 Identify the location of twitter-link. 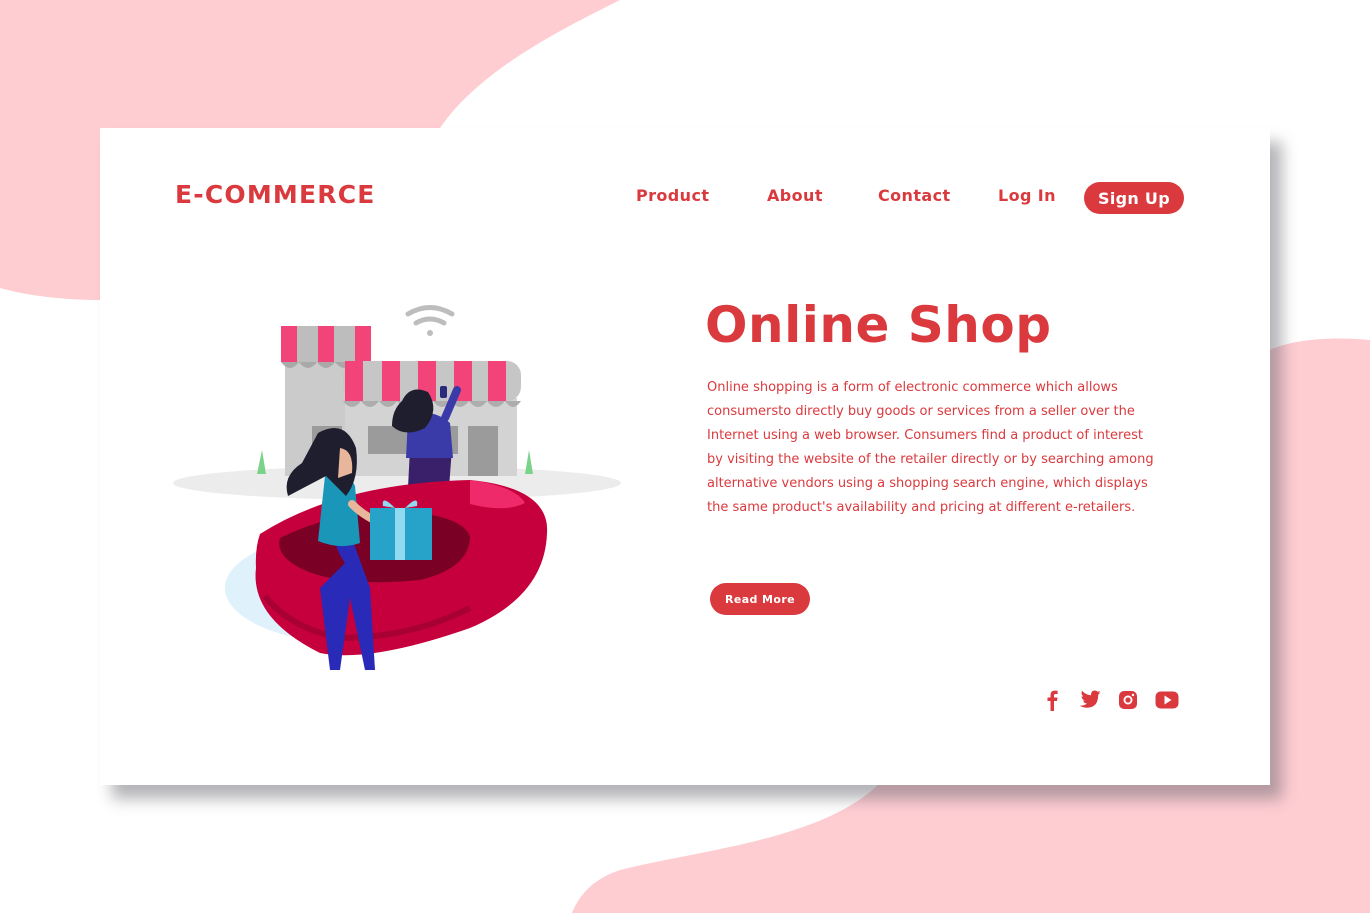
(1089, 700).